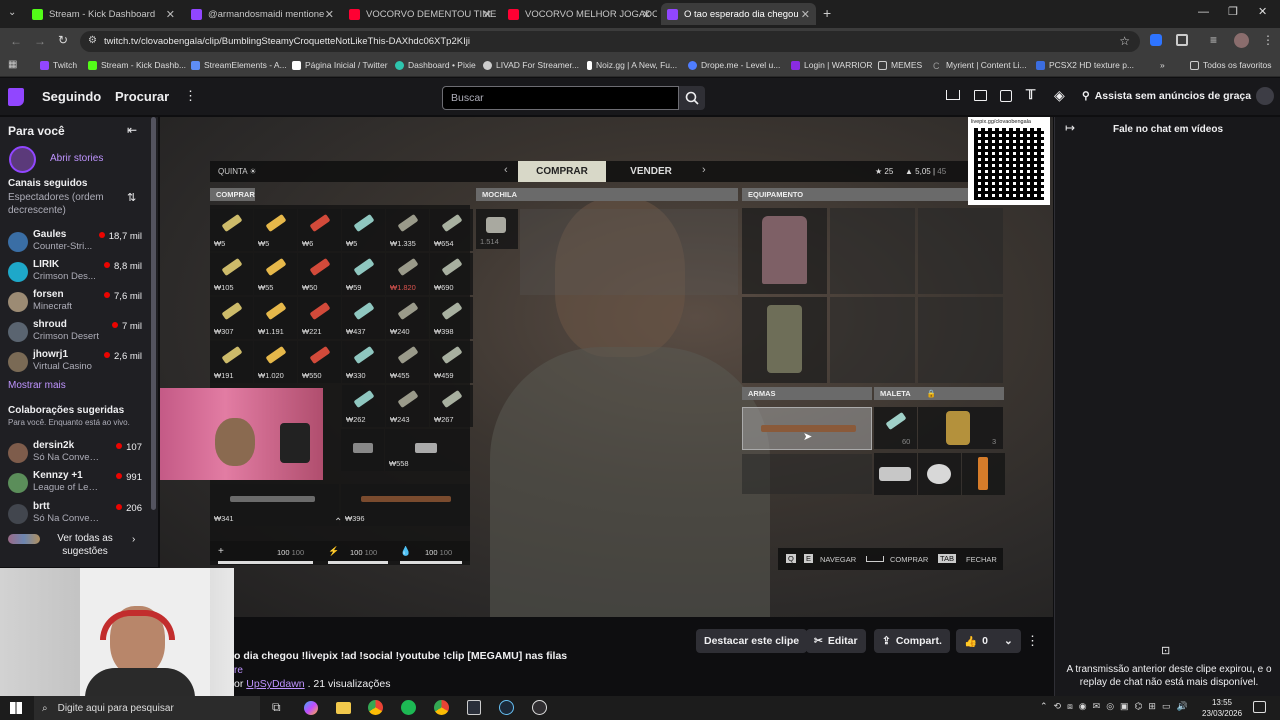  I want to click on tab-buy: COMPRAR, so click(562, 171).